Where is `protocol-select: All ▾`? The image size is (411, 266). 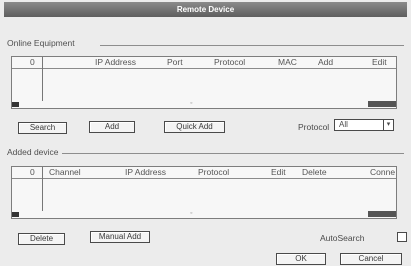 protocol-select: All ▾ is located at coordinates (364, 125).